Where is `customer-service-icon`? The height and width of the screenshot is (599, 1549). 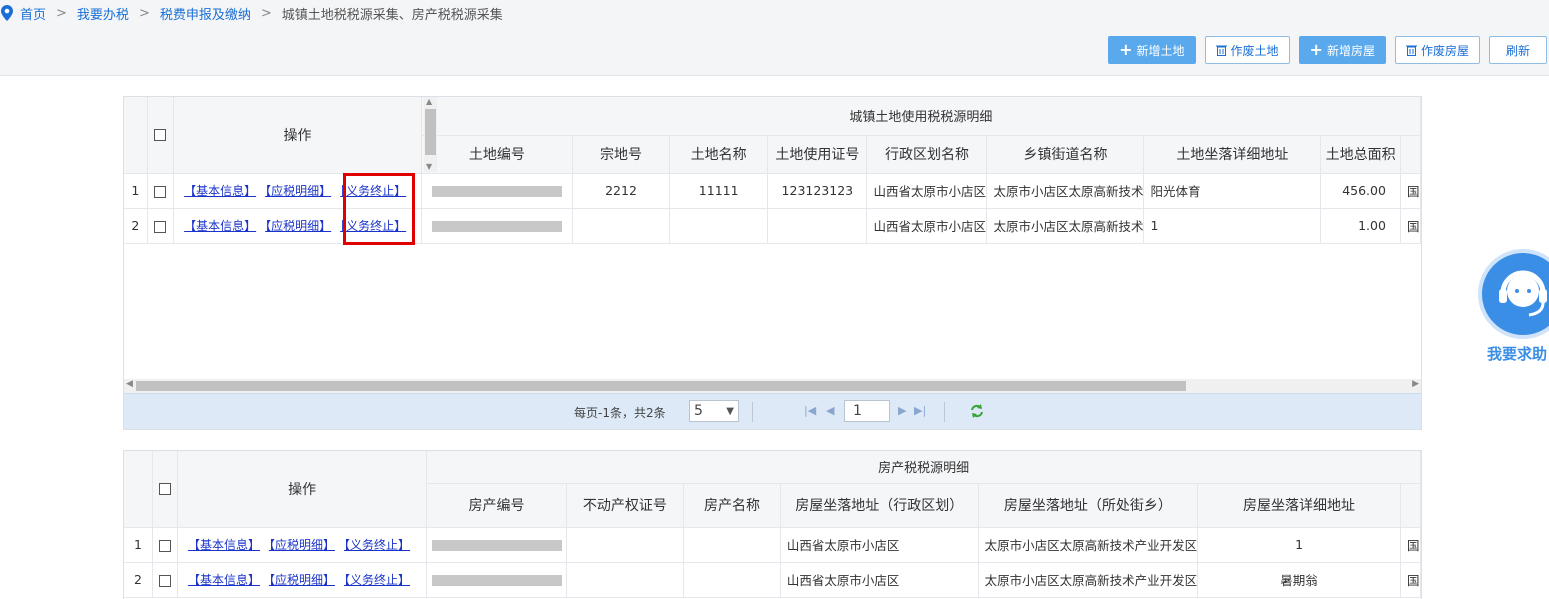
customer-service-icon is located at coordinates (1513, 294).